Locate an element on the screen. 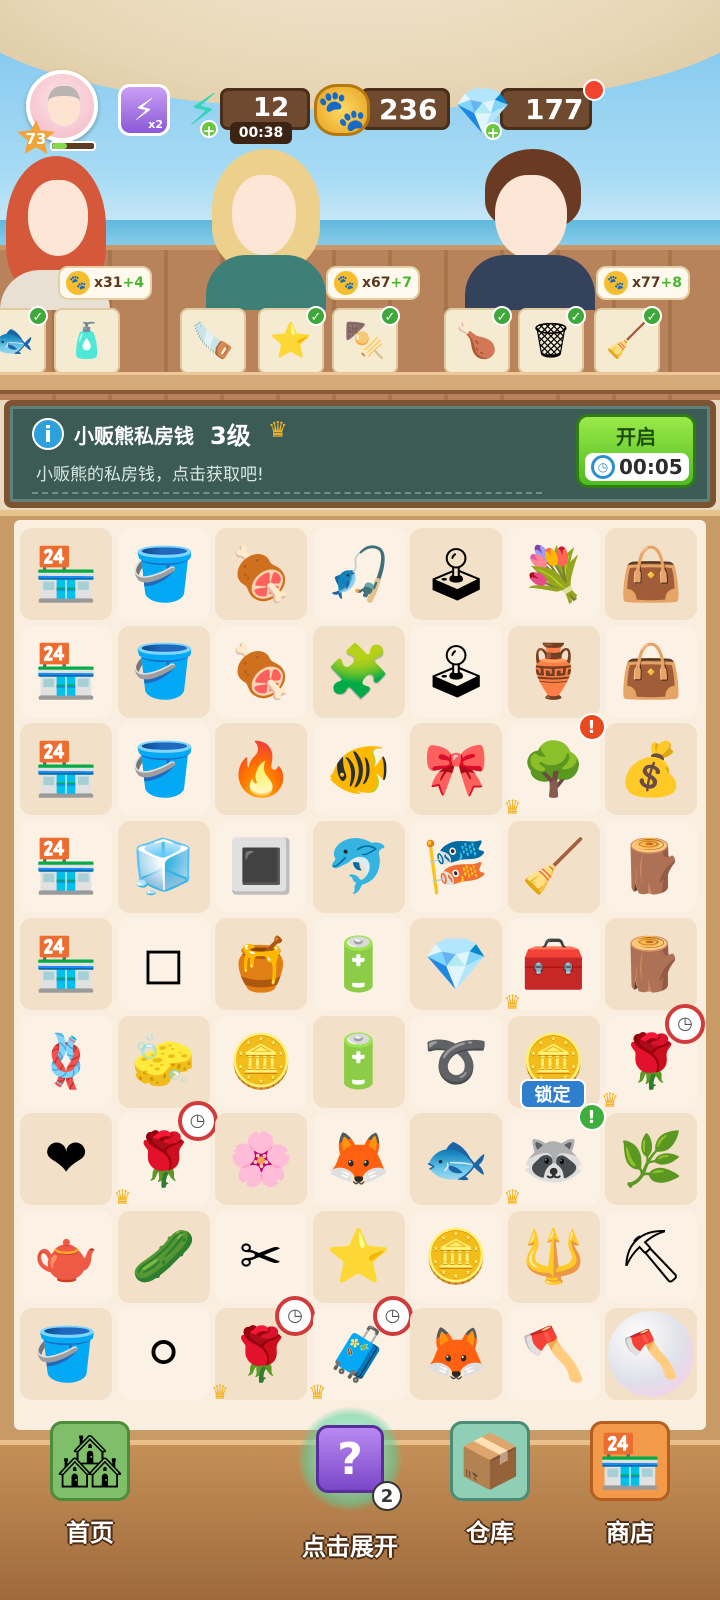 The image size is (720, 1600). board-cell: 🦝 ♛! 锁定 is located at coordinates (555, 1144).